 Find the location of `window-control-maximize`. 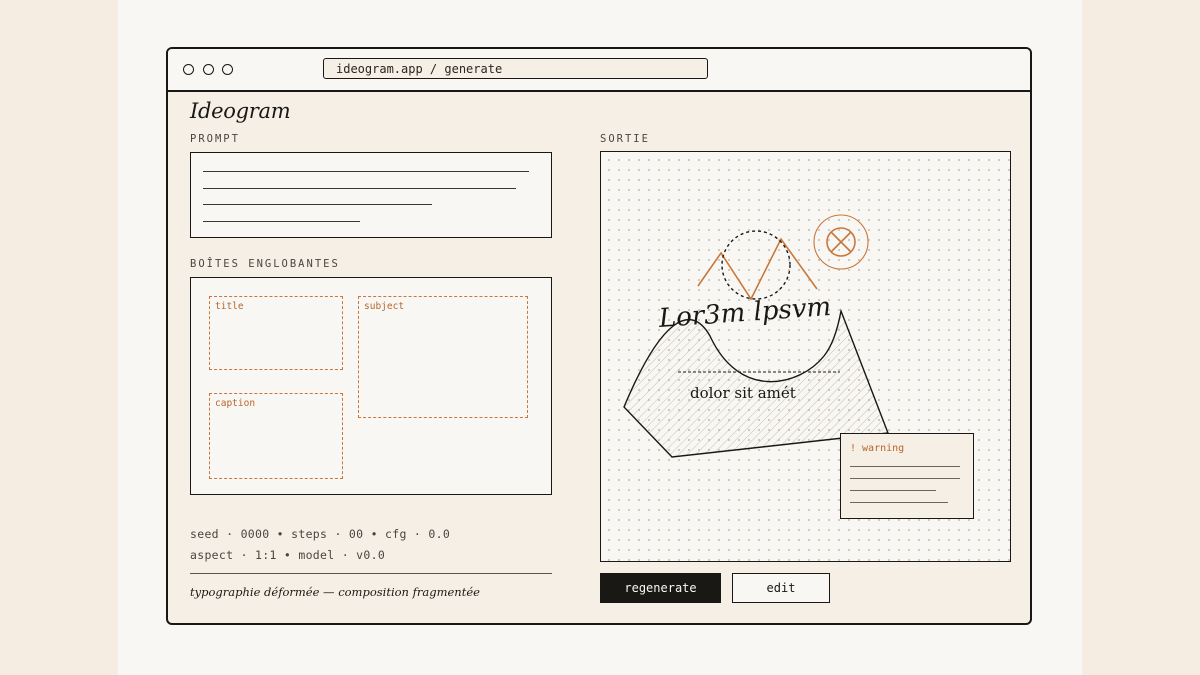

window-control-maximize is located at coordinates (227, 69).